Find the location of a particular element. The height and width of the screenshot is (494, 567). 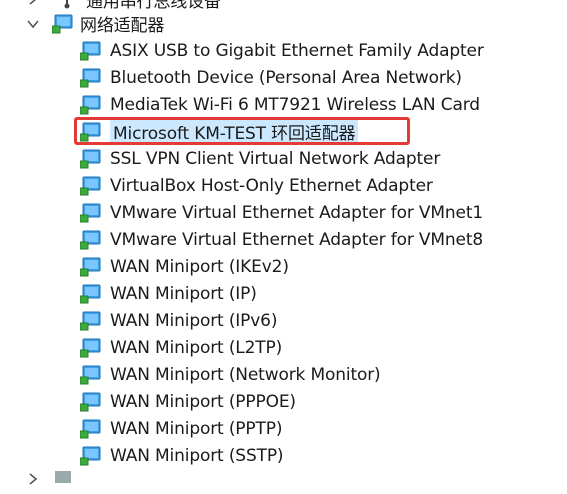

device-label: WAN Miniport (IPv6) is located at coordinates (194, 321).